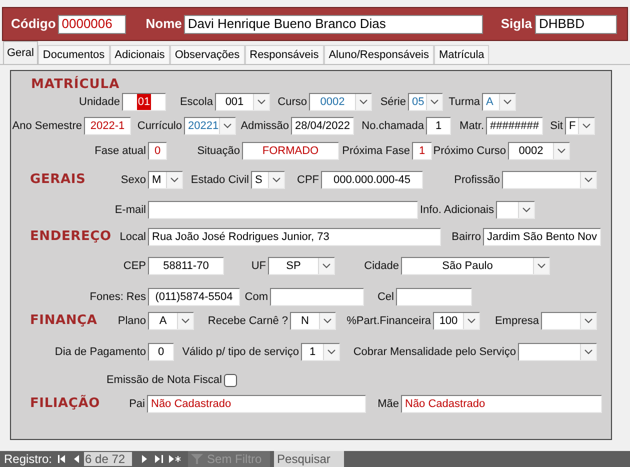 Image resolution: width=630 pixels, height=467 pixels. Describe the element at coordinates (140, 54) in the screenshot. I see `tab: Adicionais` at that location.